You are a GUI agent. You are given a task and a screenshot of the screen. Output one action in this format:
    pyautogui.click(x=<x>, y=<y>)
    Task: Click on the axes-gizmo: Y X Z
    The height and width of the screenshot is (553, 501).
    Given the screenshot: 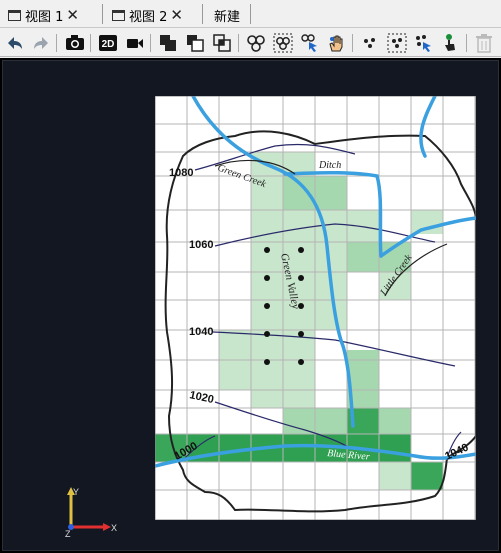 What is the action you would take?
    pyautogui.click(x=91, y=512)
    